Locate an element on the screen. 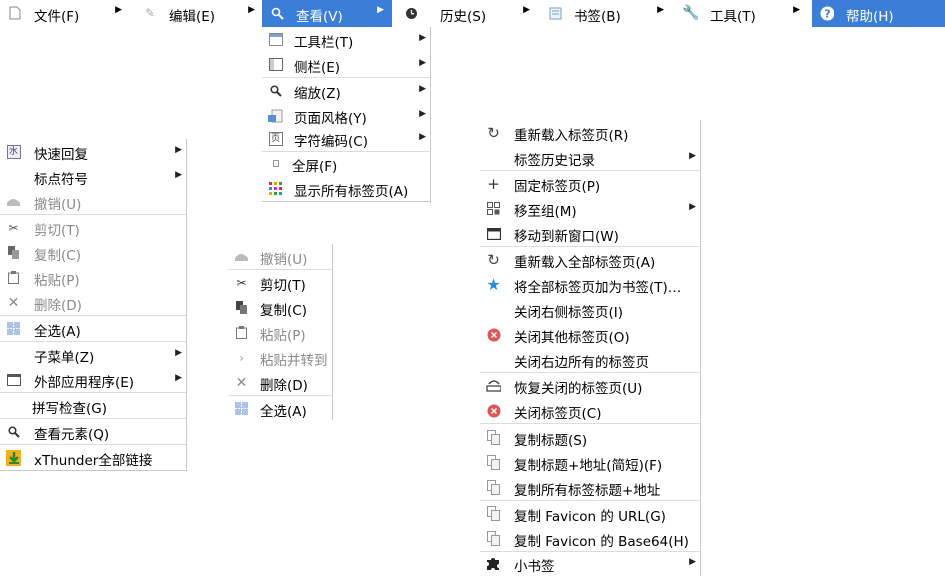 The image size is (945, 576). reload-icon: ↻ is located at coordinates (493, 132).